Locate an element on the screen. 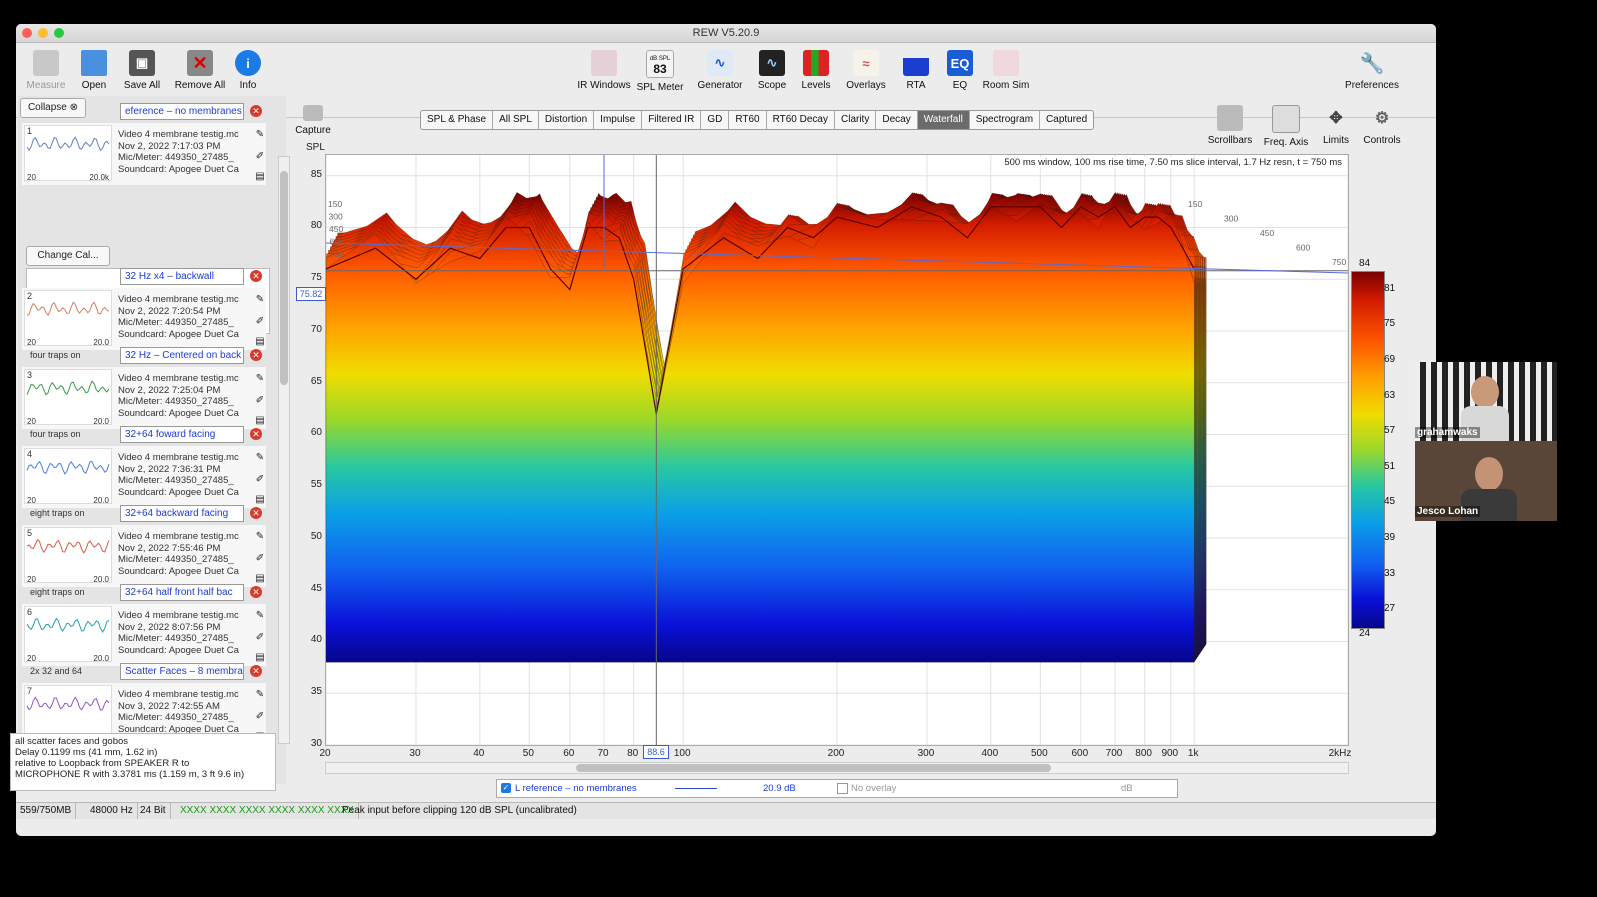  thumbnail-high-freq: 20.0 is located at coordinates (101, 342).